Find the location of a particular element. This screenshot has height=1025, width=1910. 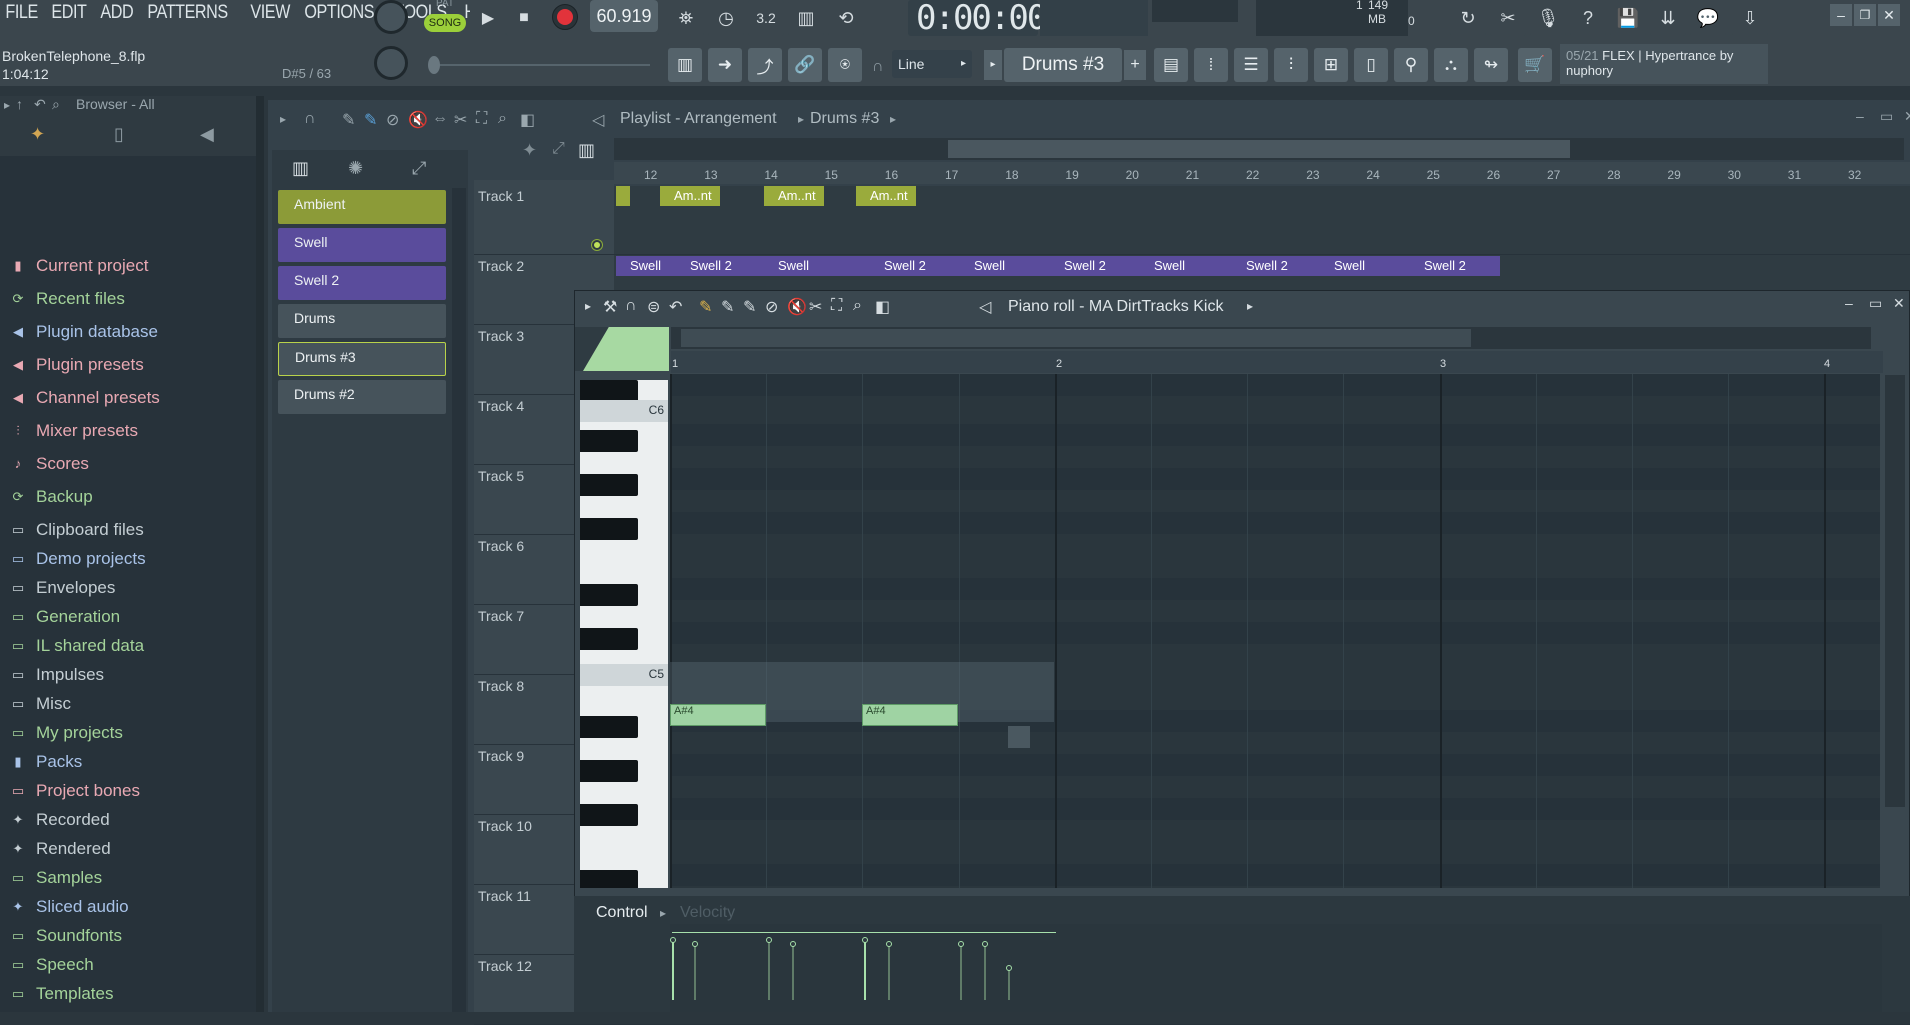

browser-item: ▭ Soundfonts is located at coordinates (66, 936).